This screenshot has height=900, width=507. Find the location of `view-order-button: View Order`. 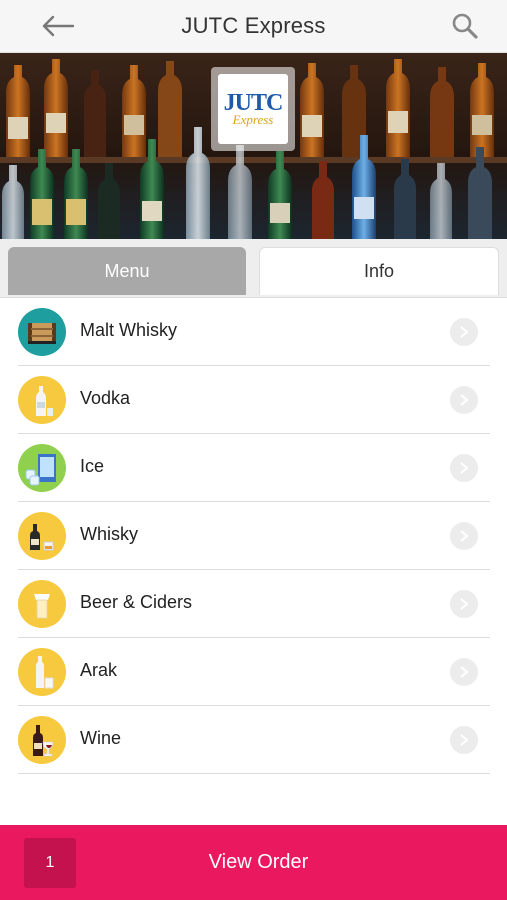

view-order-button: View Order is located at coordinates (253, 862).